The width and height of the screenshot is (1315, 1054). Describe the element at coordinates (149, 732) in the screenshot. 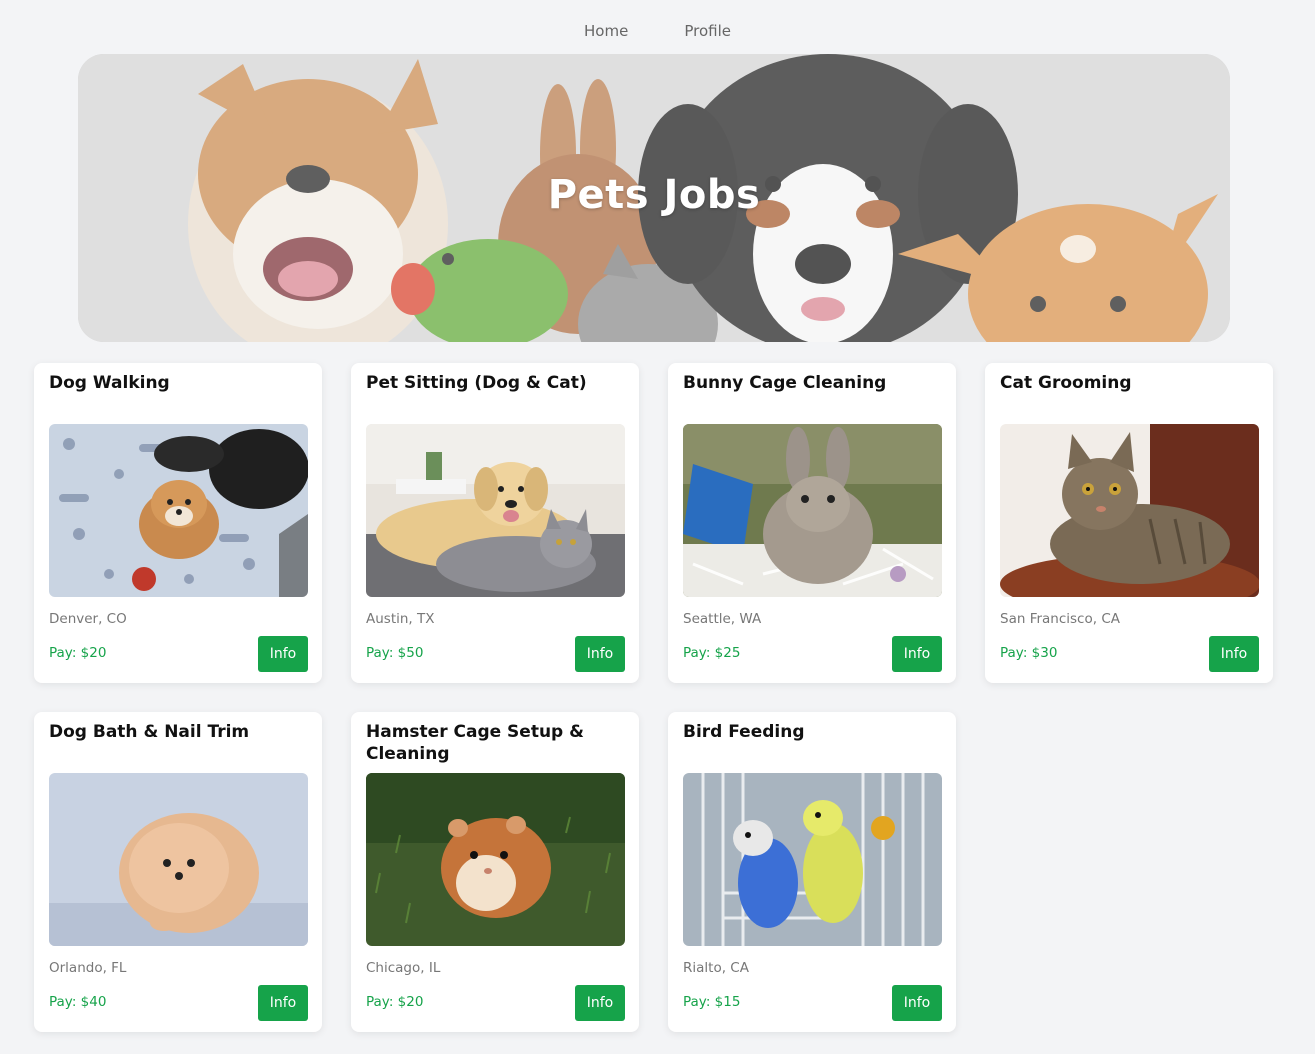

I see `job-title: Dog Bath & Nail Trim` at that location.